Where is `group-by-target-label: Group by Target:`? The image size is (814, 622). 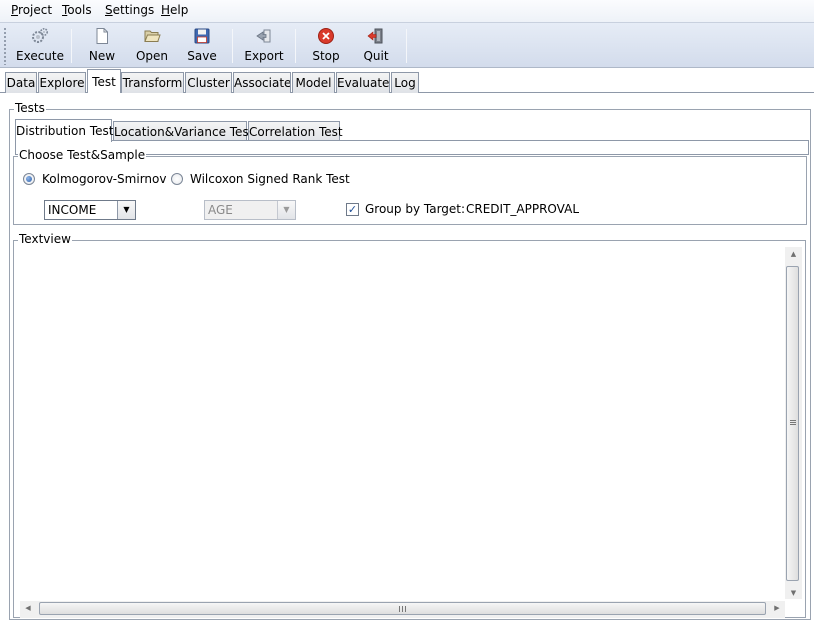 group-by-target-label: Group by Target: is located at coordinates (415, 209).